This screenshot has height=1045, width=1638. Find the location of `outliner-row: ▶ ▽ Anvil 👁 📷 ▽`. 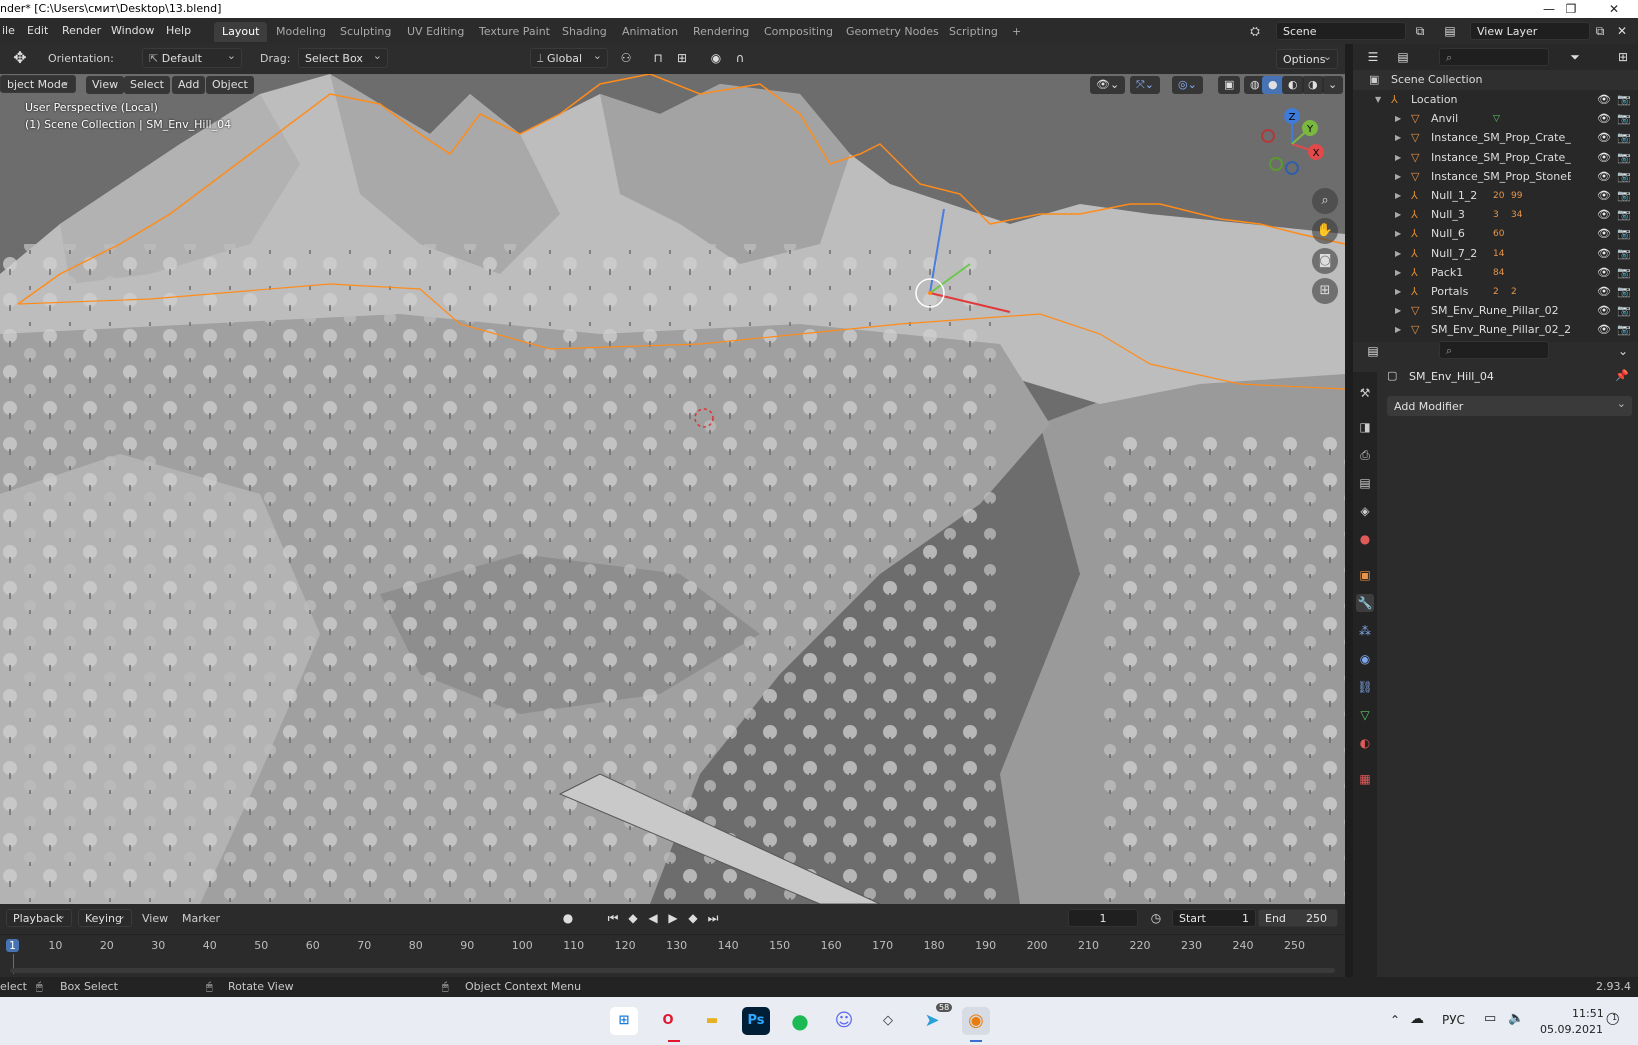

outliner-row: ▶ ▽ Anvil 👁 📷 ▽ is located at coordinates (1495, 119).